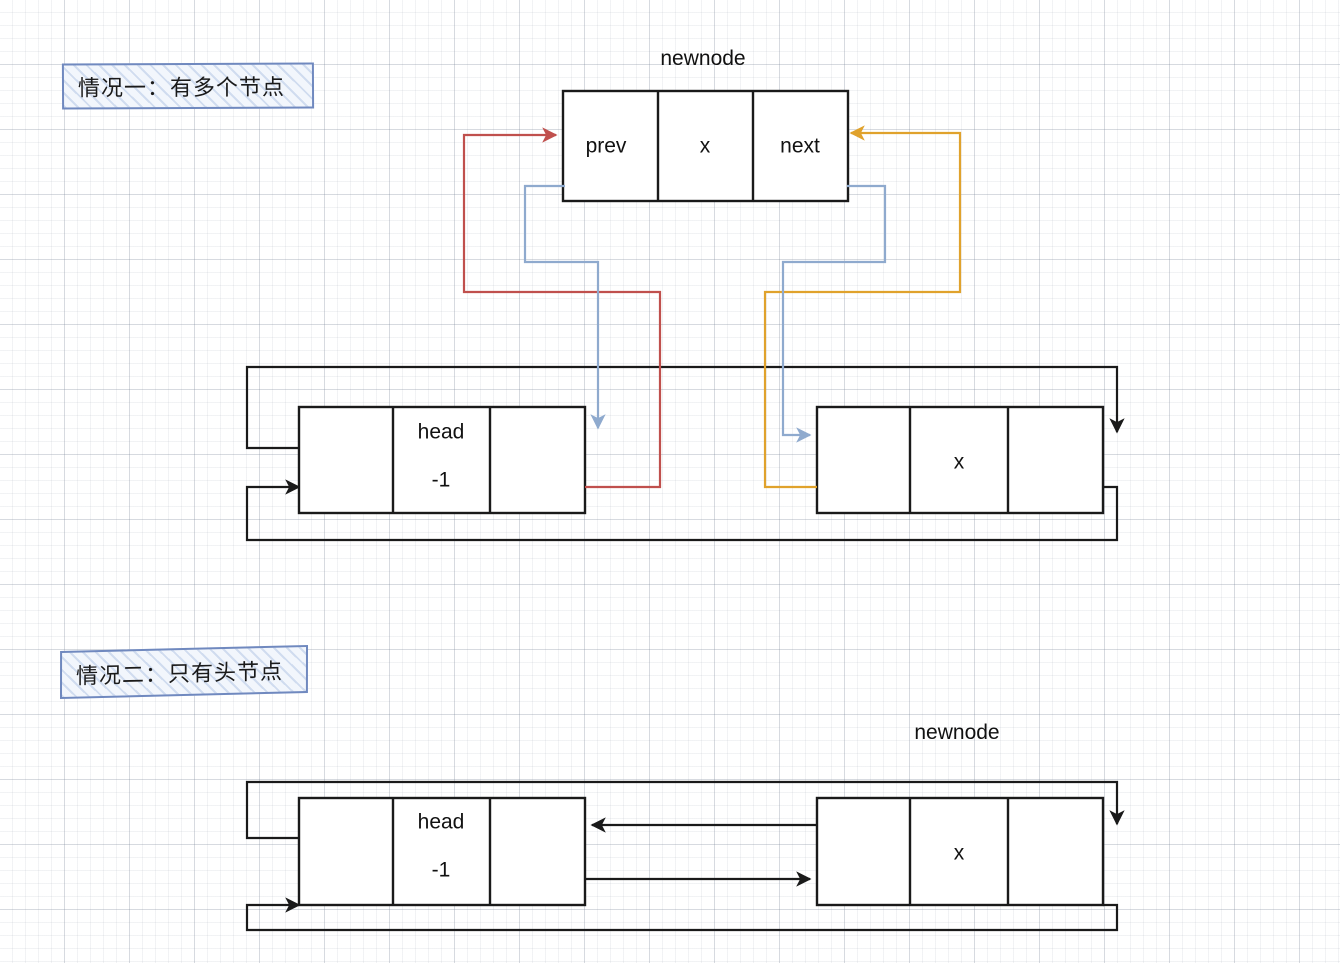 Image resolution: width=1340 pixels, height=963 pixels. Describe the element at coordinates (441, 432) in the screenshot. I see `case1-head-node-value-line1: head` at that location.